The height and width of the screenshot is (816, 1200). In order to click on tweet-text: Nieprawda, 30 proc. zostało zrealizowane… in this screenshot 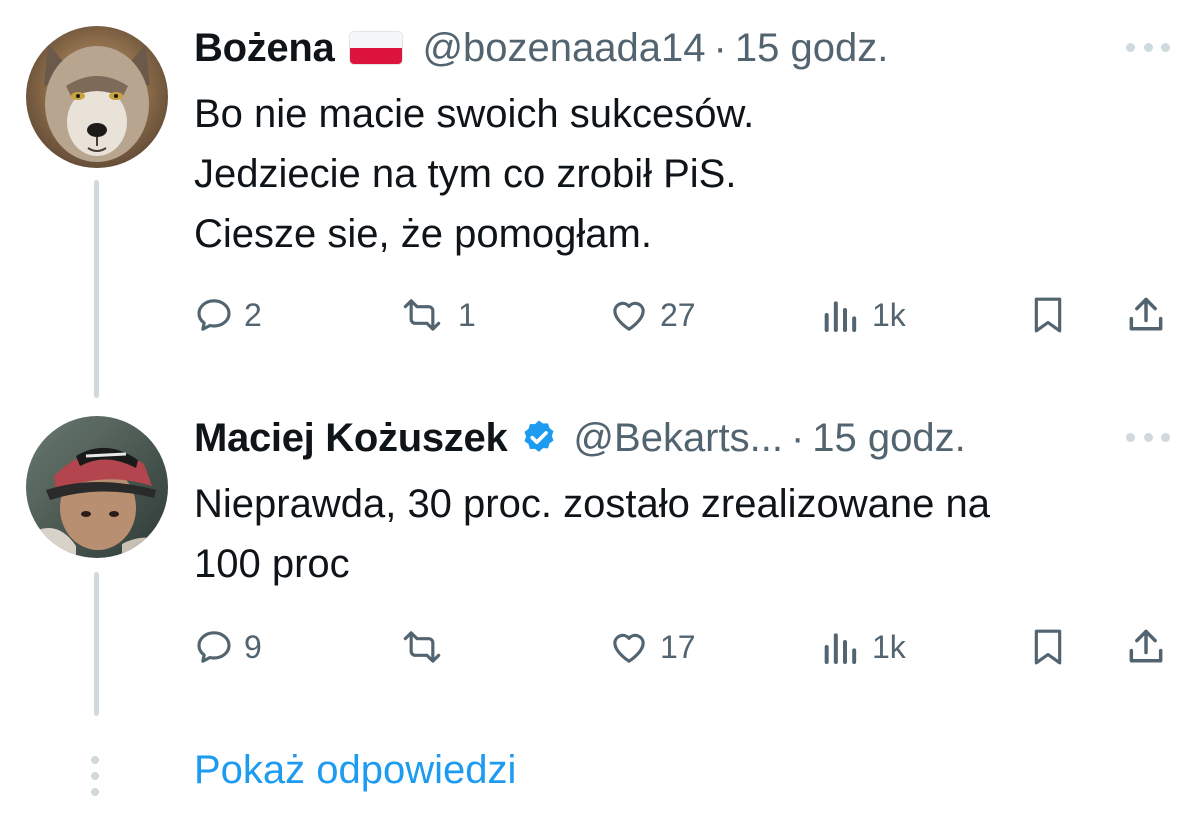, I will do `click(677, 534)`.